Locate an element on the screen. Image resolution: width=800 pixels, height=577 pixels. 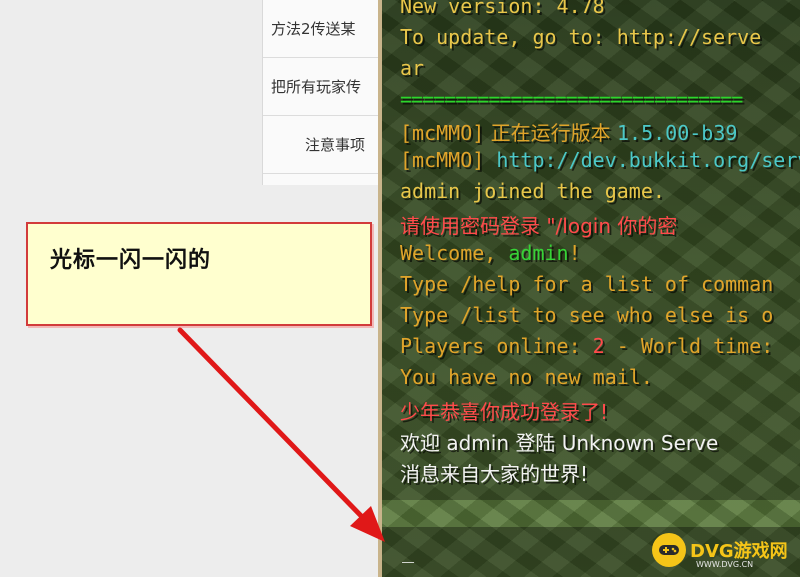
annotation-arrow is located at coordinates (281, 434).